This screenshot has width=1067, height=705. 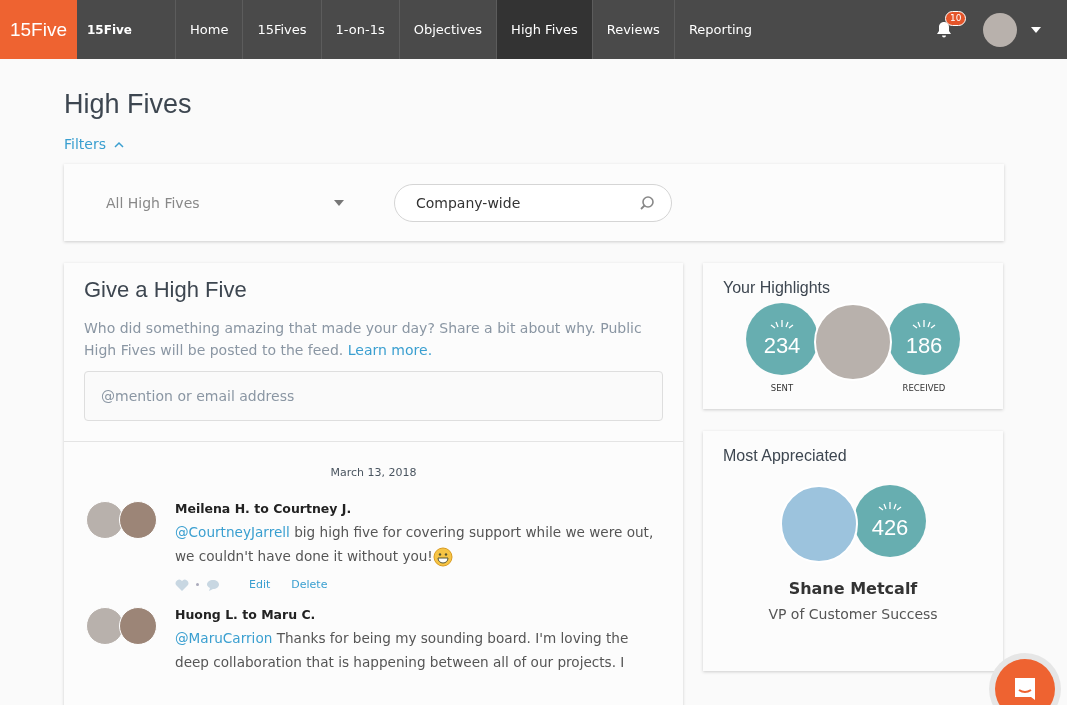 I want to click on smiley-icon, so click(x=442, y=557).